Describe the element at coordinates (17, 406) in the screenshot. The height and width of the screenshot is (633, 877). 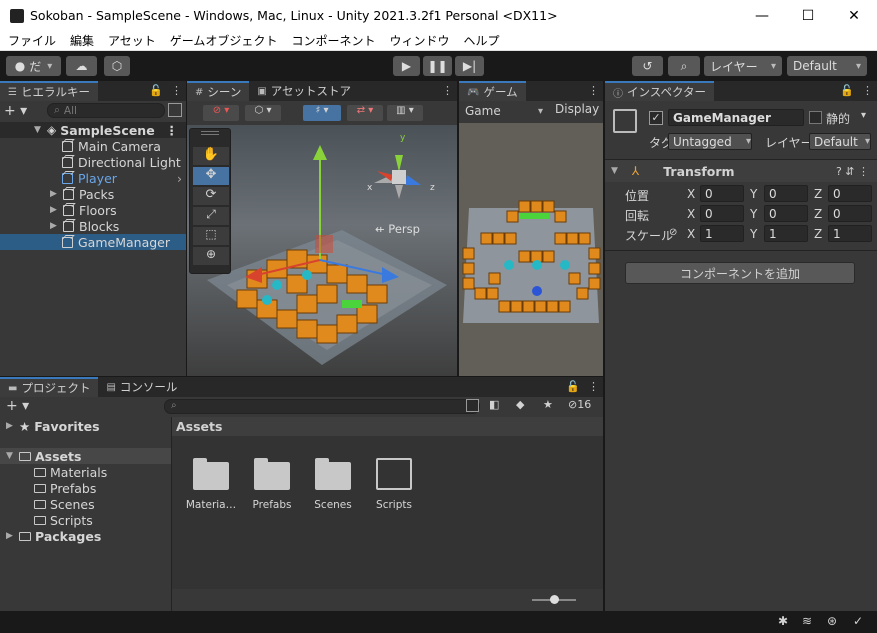
I see `create-asset-button: + ▾` at that location.